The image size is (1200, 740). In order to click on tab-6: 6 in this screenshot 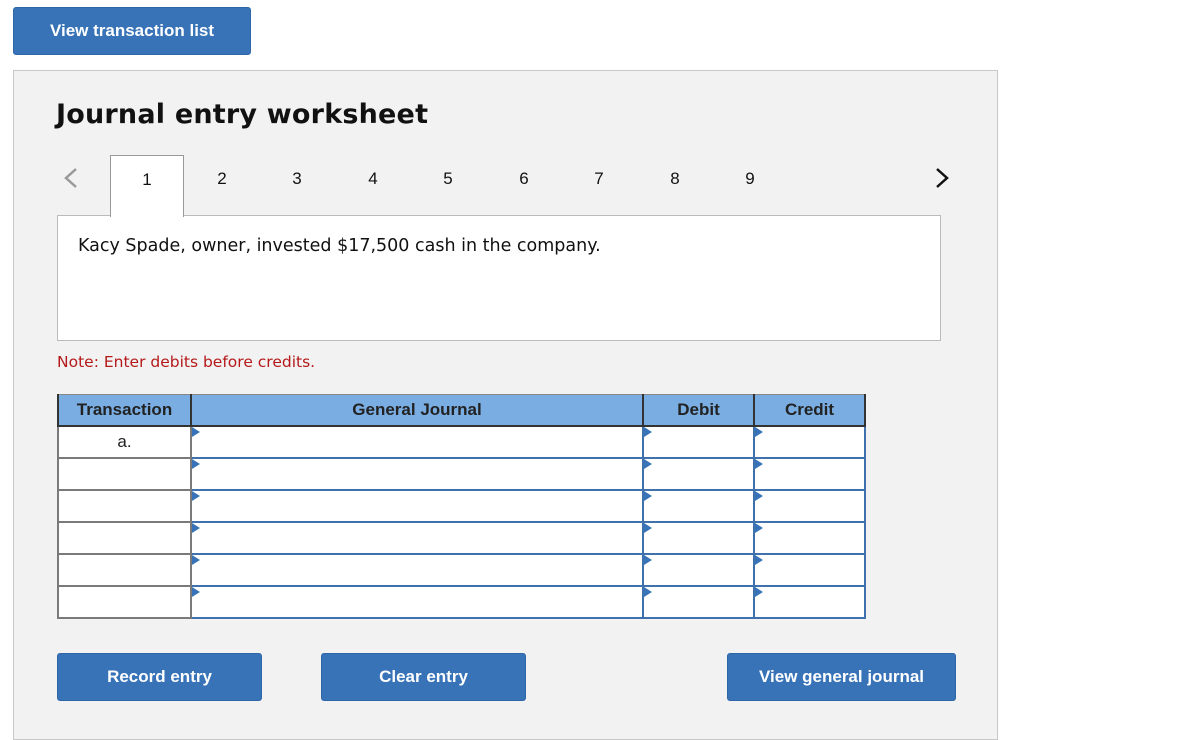, I will do `click(524, 186)`.